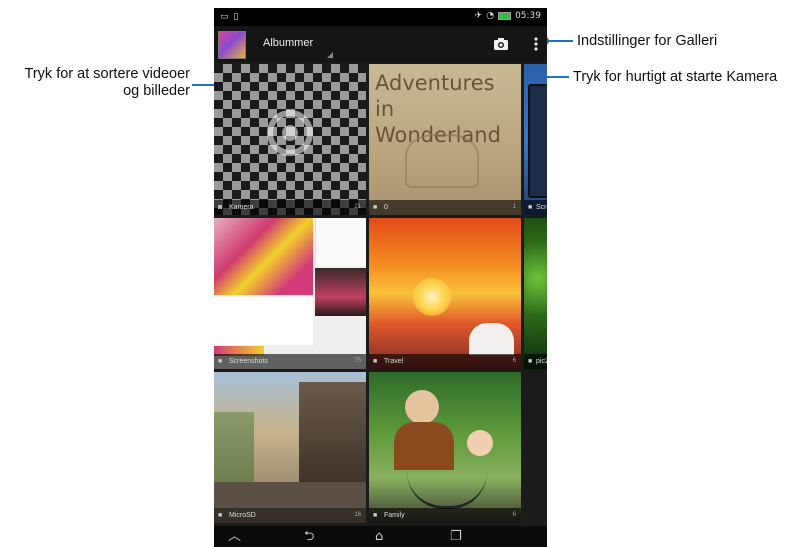 This screenshot has width=801, height=547. I want to click on overflow-menu-icon, so click(536, 44).